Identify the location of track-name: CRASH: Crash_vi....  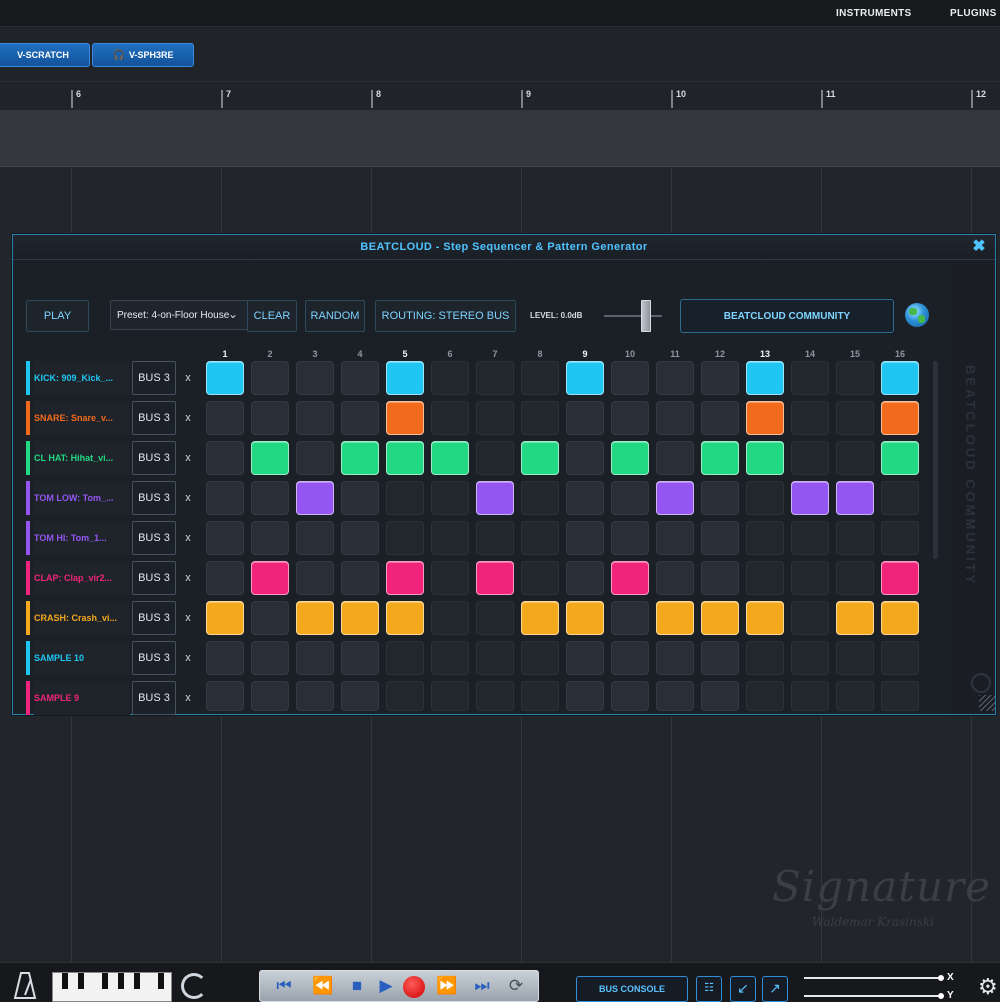
(82, 618).